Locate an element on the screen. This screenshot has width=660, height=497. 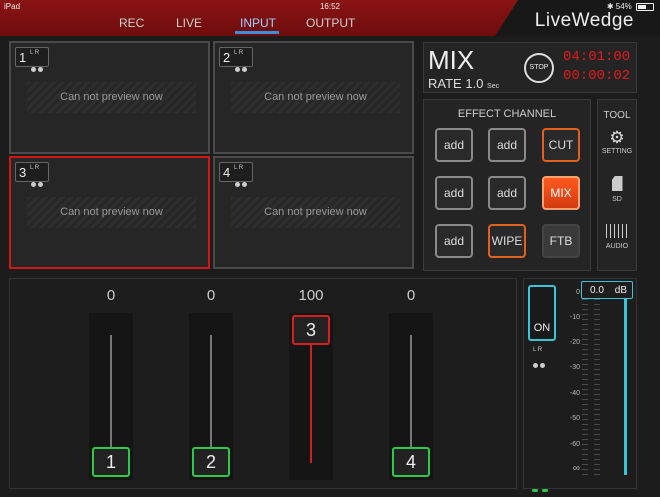
db-unit: dB is located at coordinates (620, 290).